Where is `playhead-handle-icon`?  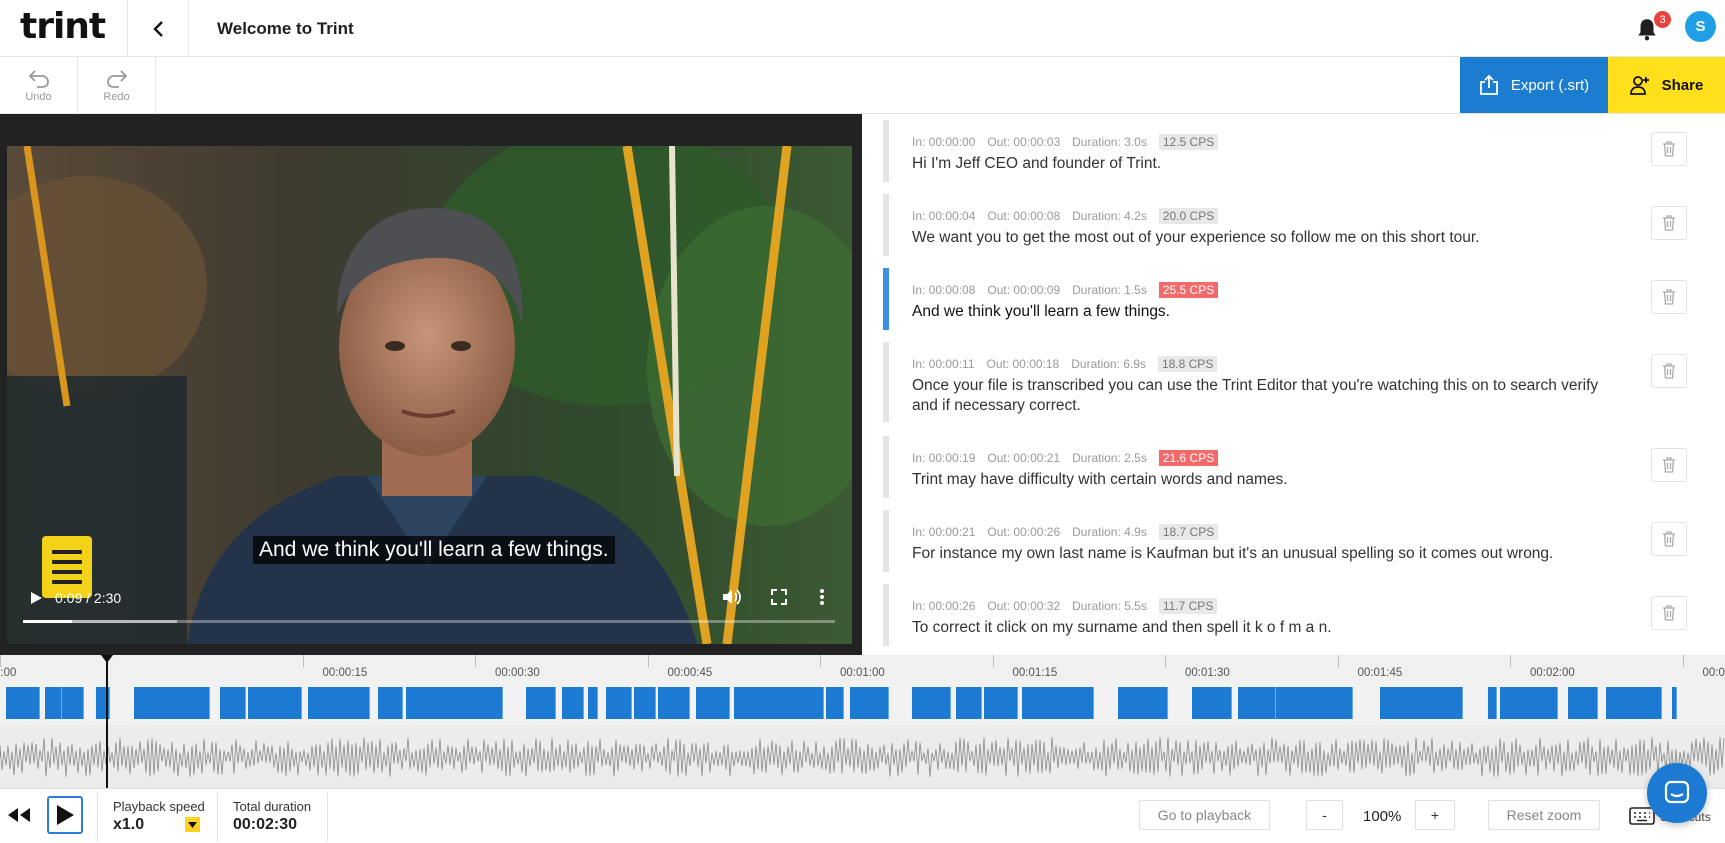
playhead-handle-icon is located at coordinates (107, 659).